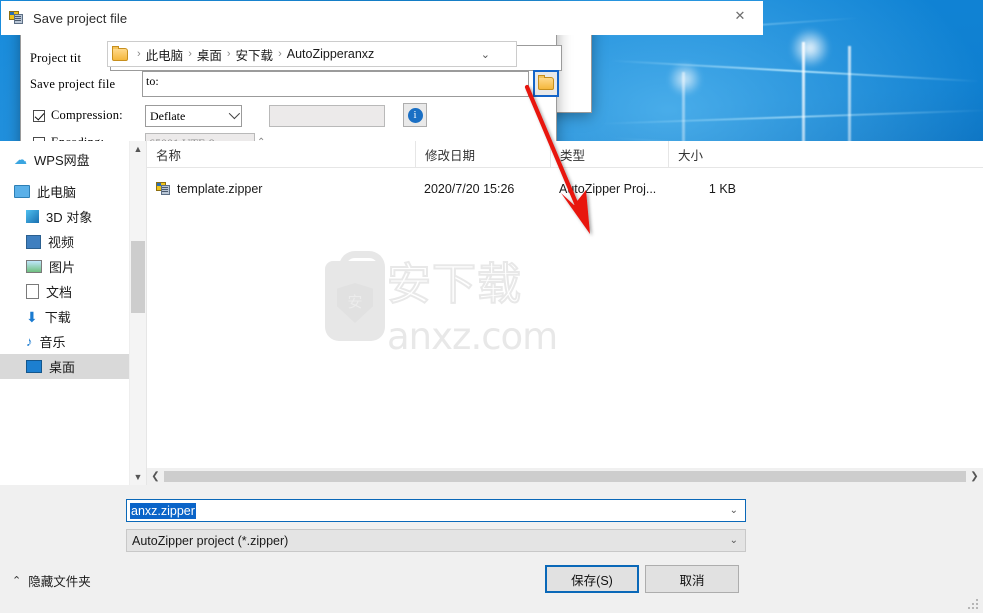 This screenshot has width=983, height=613. Describe the element at coordinates (382, 18) in the screenshot. I see `save-dialog-titlebar: Save project file ✕` at that location.